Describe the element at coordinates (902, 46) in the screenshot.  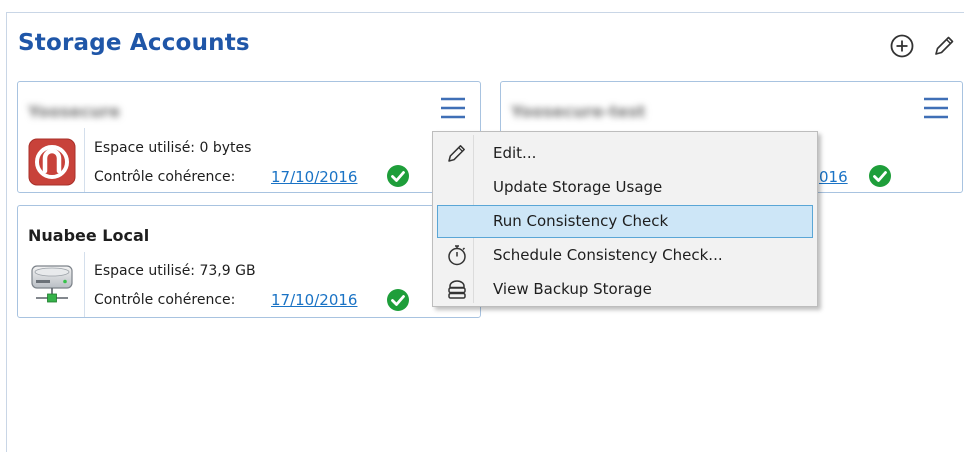
I see `add-circle-icon` at that location.